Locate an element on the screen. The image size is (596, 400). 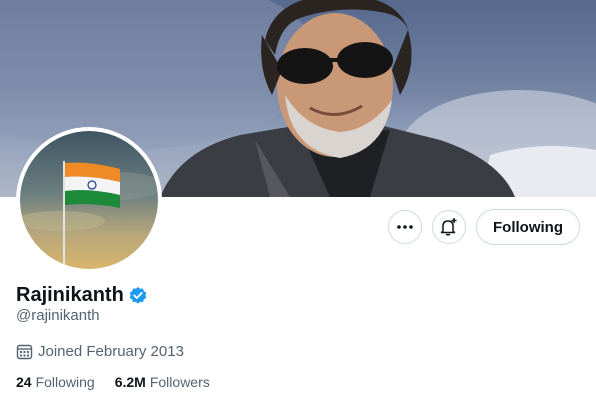
display-name: Rajinikanth is located at coordinates (70, 295).